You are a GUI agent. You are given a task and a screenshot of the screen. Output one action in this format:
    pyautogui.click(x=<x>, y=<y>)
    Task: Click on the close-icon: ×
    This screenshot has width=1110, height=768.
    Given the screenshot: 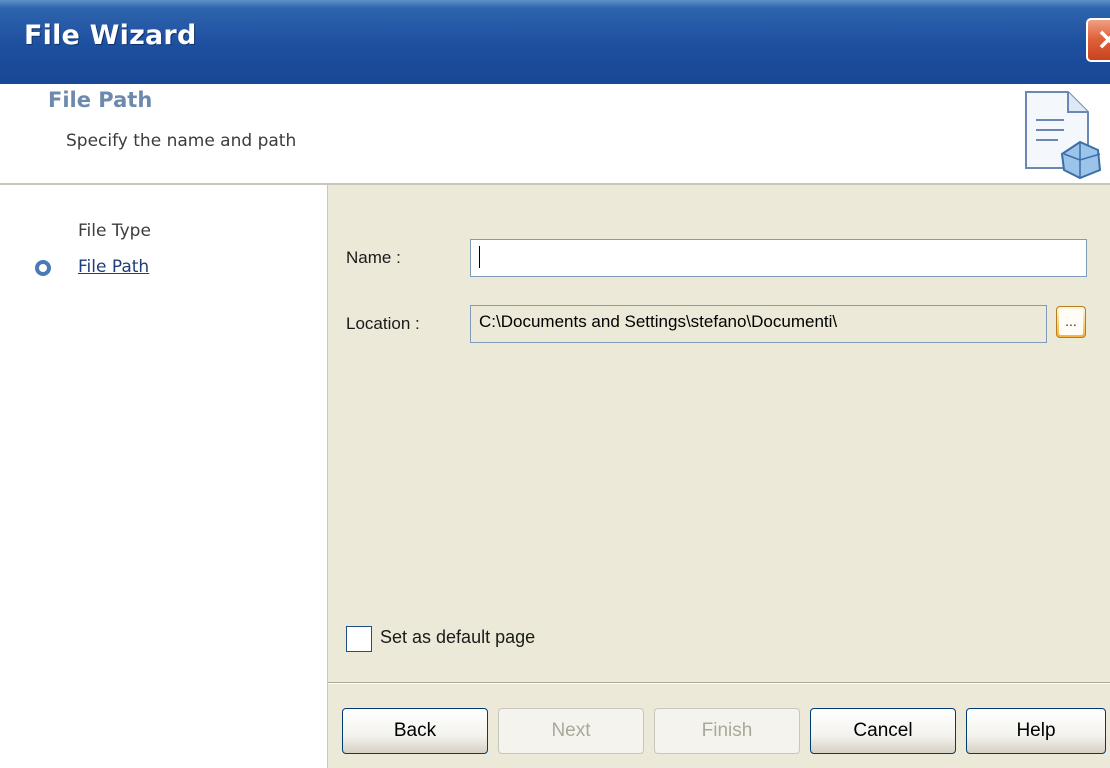 What is the action you would take?
    pyautogui.click(x=1103, y=39)
    